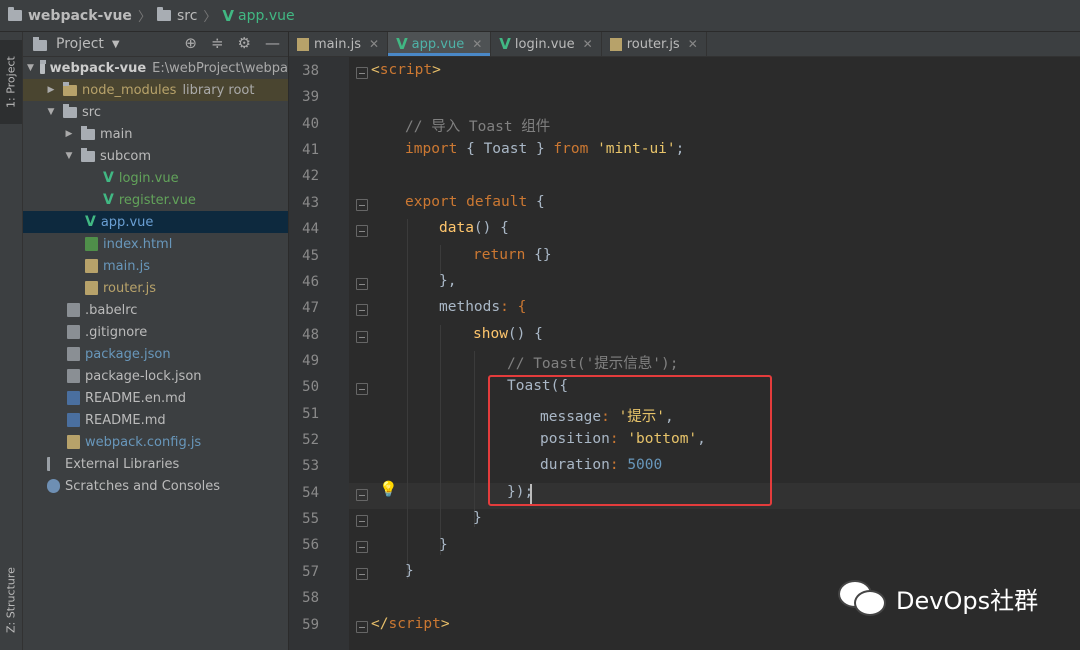  What do you see at coordinates (475, 202) in the screenshot?
I see `code-line: export default {` at bounding box center [475, 202].